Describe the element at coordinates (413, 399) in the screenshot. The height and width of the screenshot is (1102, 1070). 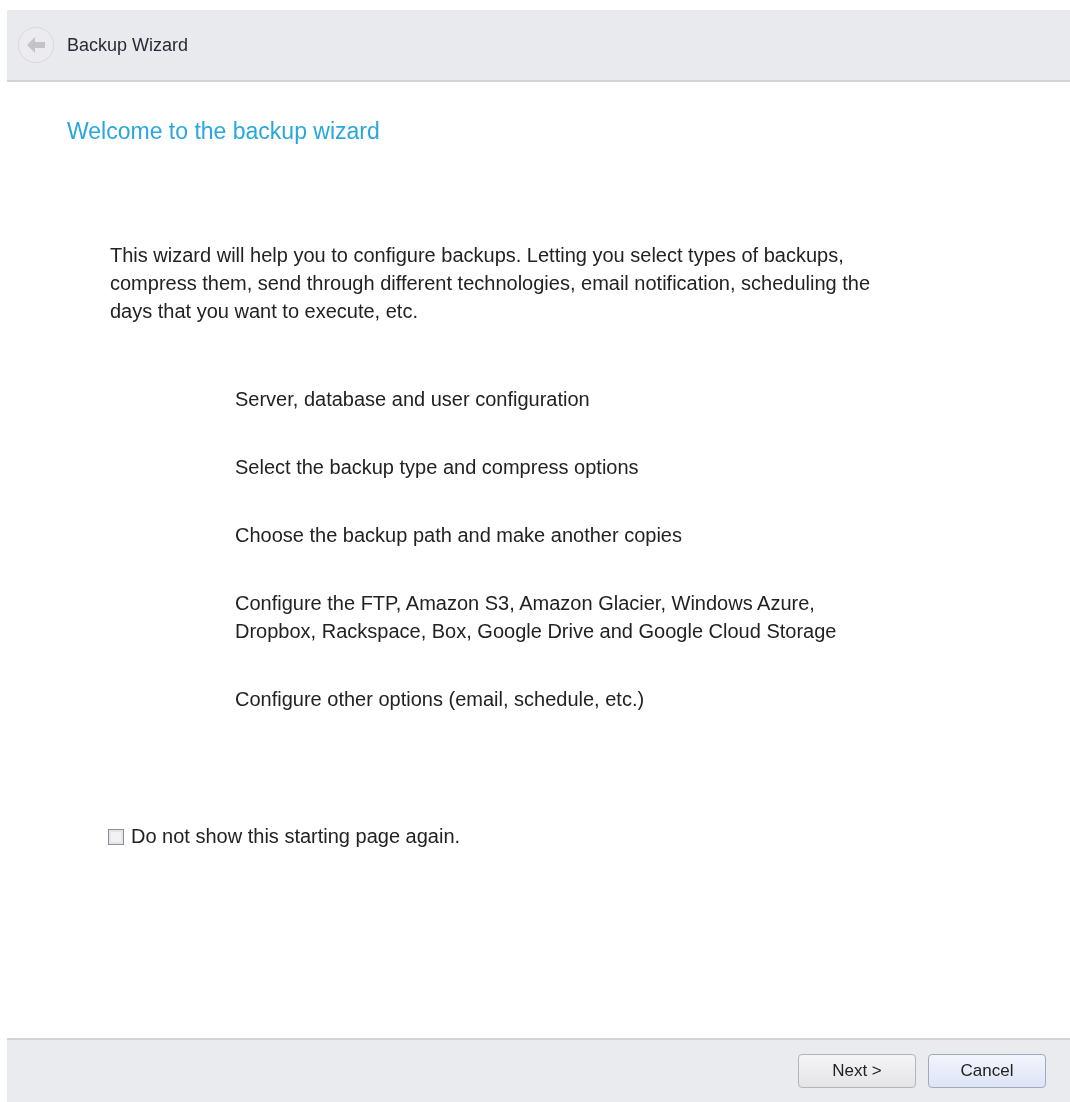
I see `step-description: Server, database and user configuration` at that location.